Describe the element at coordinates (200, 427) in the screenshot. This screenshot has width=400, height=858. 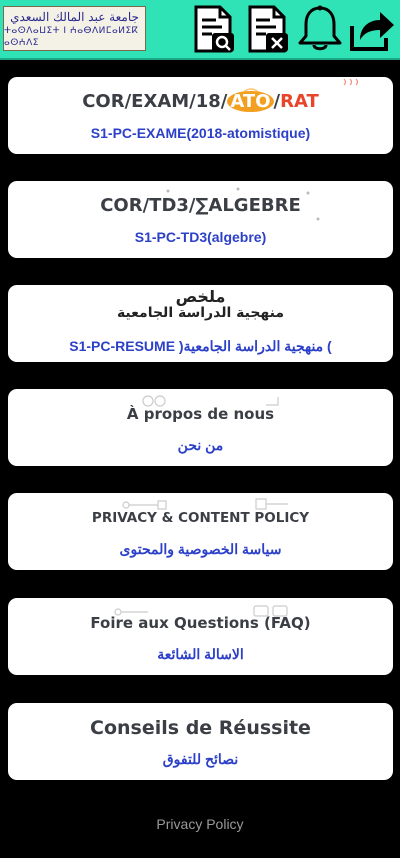
I see `card-about-us: À propos de nous من نحن` at that location.